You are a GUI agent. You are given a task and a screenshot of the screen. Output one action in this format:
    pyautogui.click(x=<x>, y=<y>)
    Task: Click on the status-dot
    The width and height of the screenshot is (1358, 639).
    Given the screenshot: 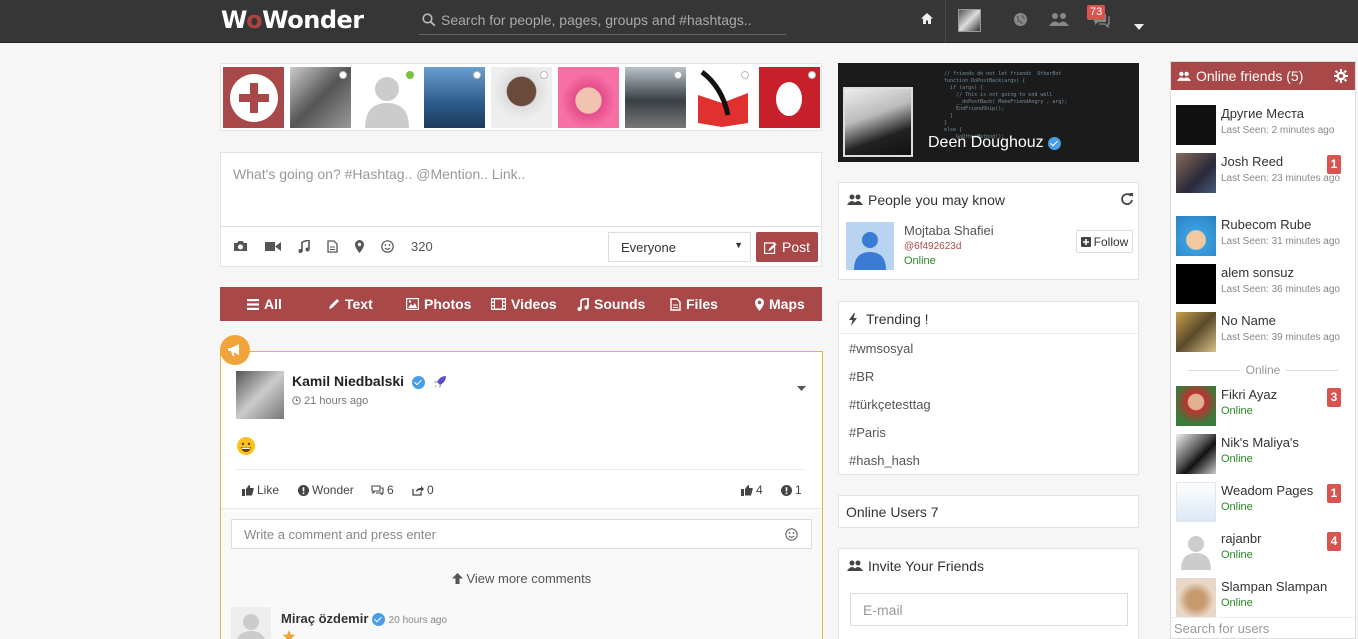 What is the action you would take?
    pyautogui.click(x=544, y=75)
    